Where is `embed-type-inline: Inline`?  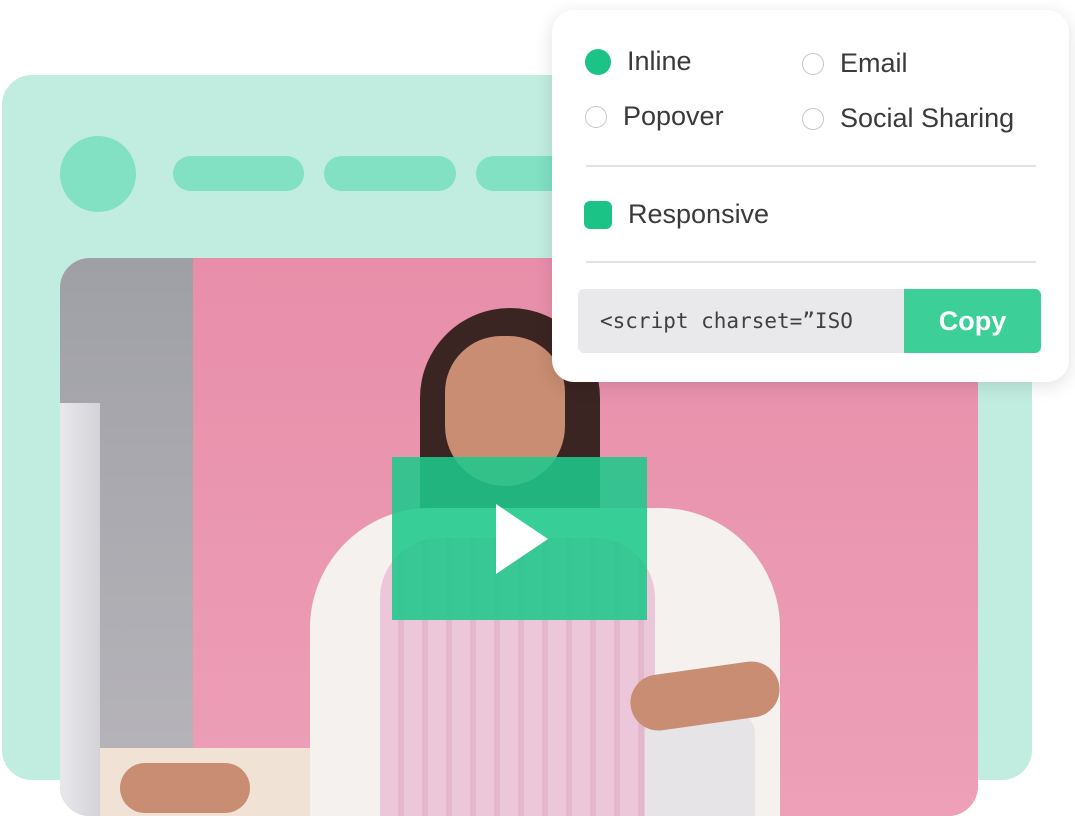
embed-type-inline: Inline is located at coordinates (638, 61).